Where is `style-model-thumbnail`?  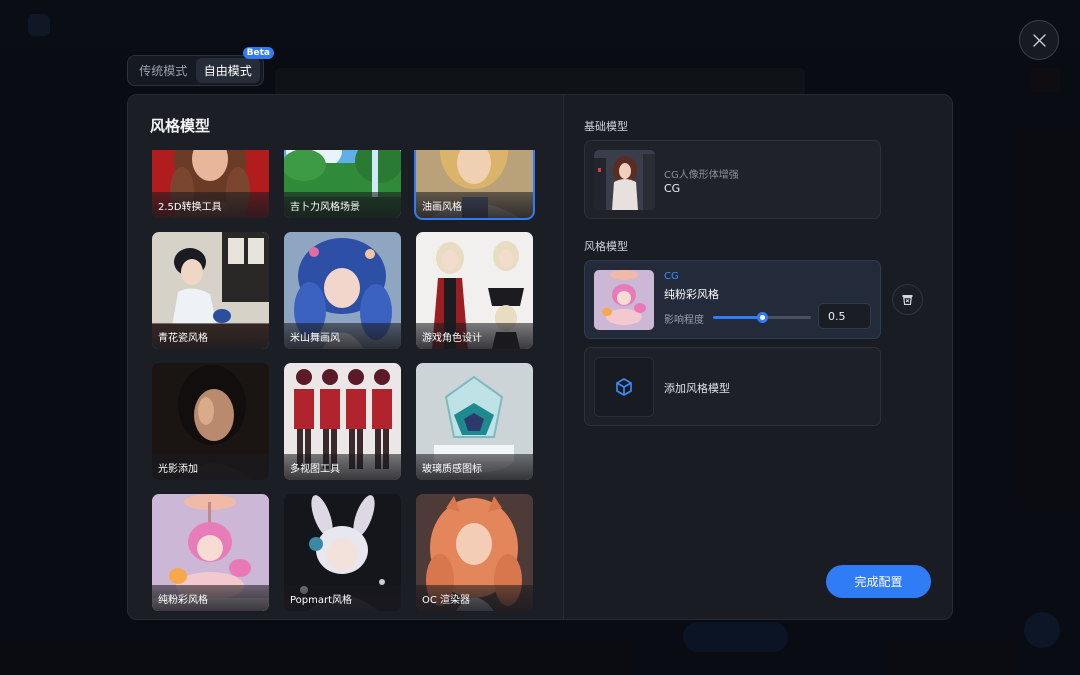
style-model-thumbnail is located at coordinates (624, 300).